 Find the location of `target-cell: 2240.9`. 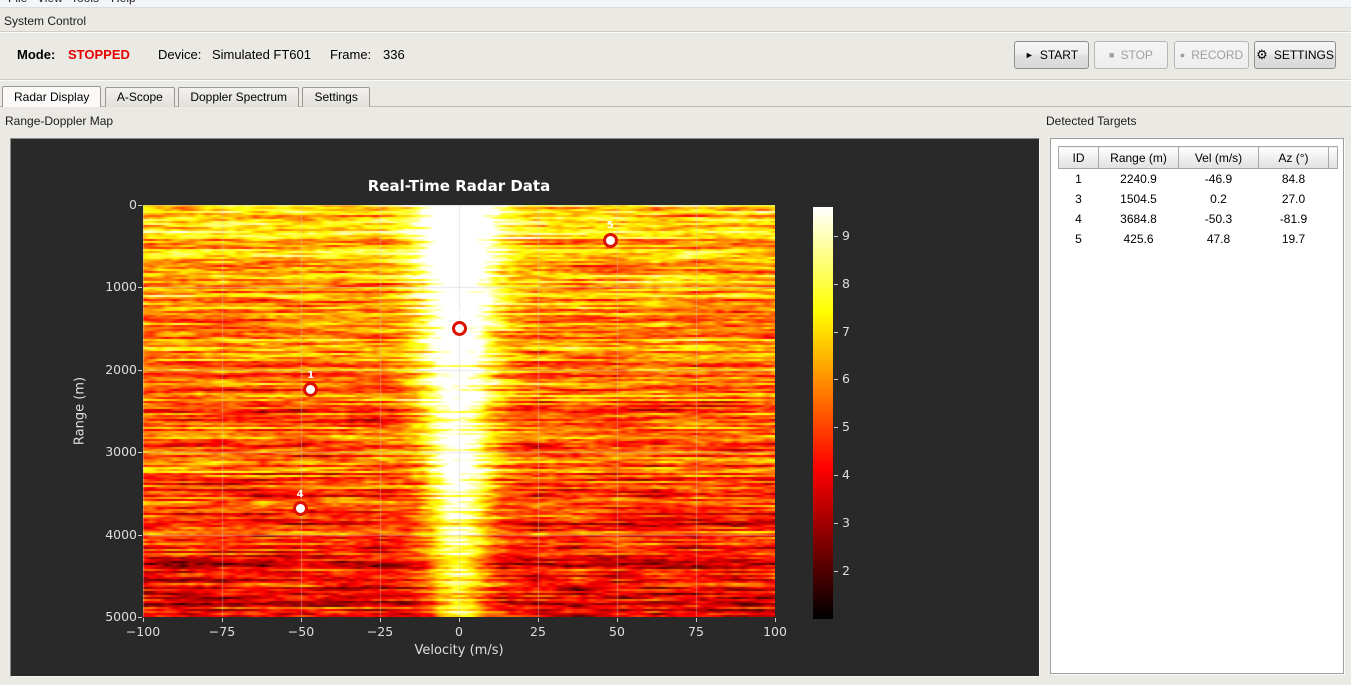

target-cell: 2240.9 is located at coordinates (1138, 178).